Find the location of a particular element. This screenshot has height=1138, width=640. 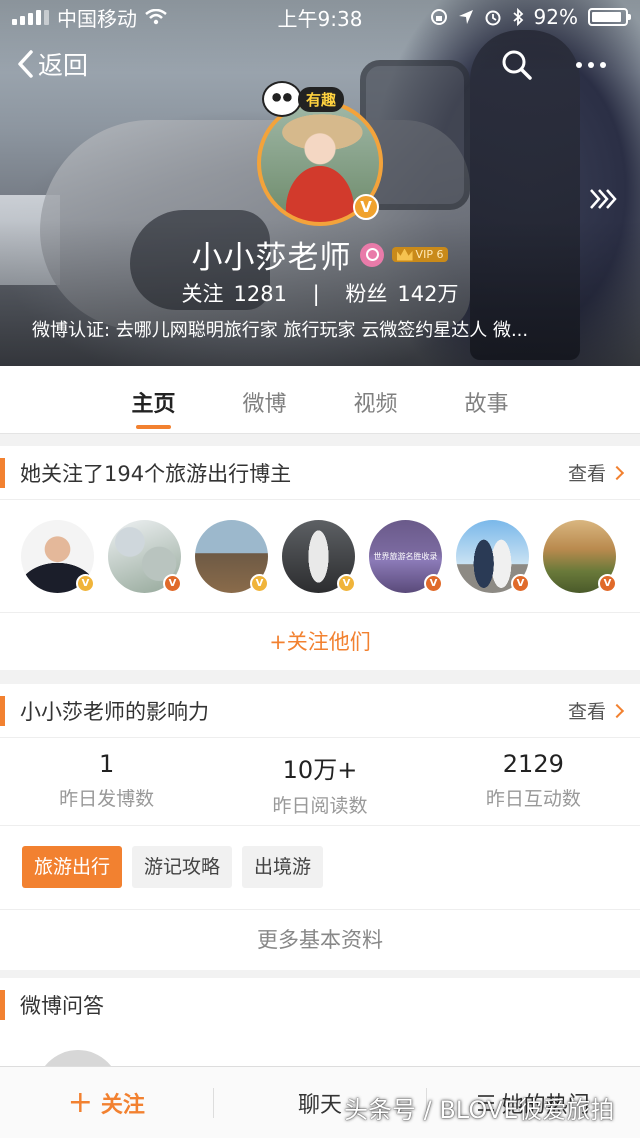

blogger-avatar-4: V is located at coordinates (319, 556).